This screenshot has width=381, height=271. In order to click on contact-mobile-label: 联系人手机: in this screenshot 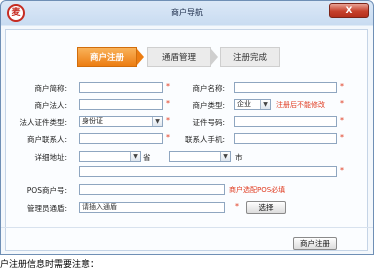, I will do `click(204, 139)`.